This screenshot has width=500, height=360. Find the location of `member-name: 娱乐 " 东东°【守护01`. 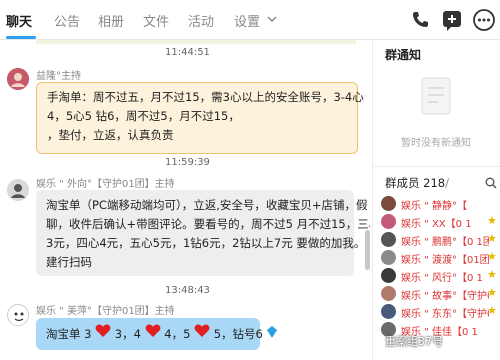

member-name: 娱乐 " 东东°【守护01 is located at coordinates (445, 314).